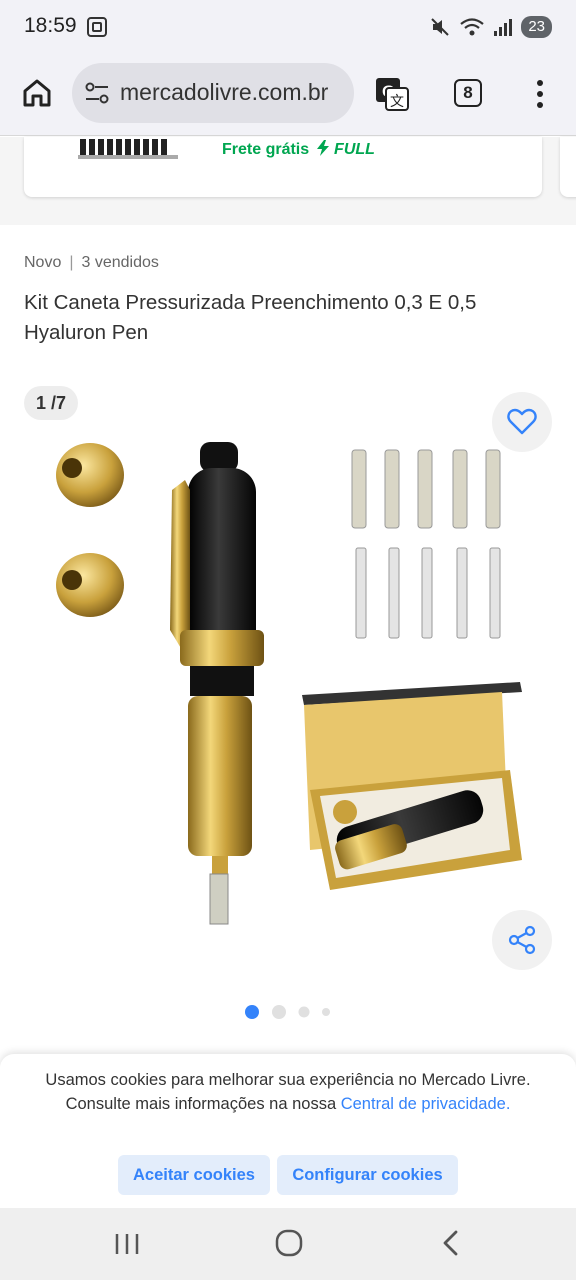  I want to click on svg-text: 文, so click(397, 101).